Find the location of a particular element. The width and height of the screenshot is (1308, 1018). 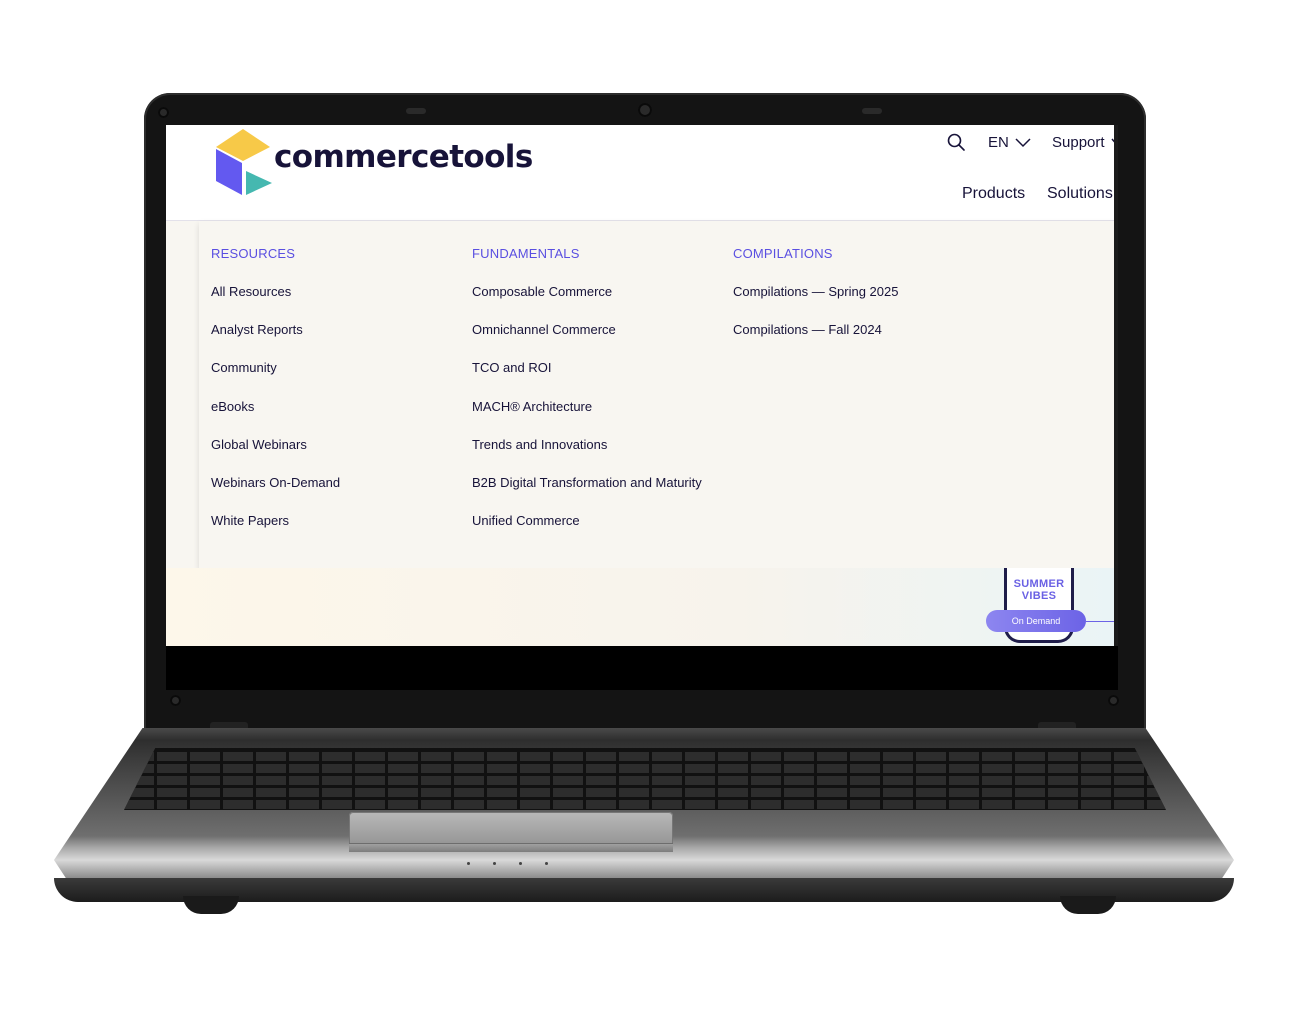

brand-name: commercetools is located at coordinates (403, 157).